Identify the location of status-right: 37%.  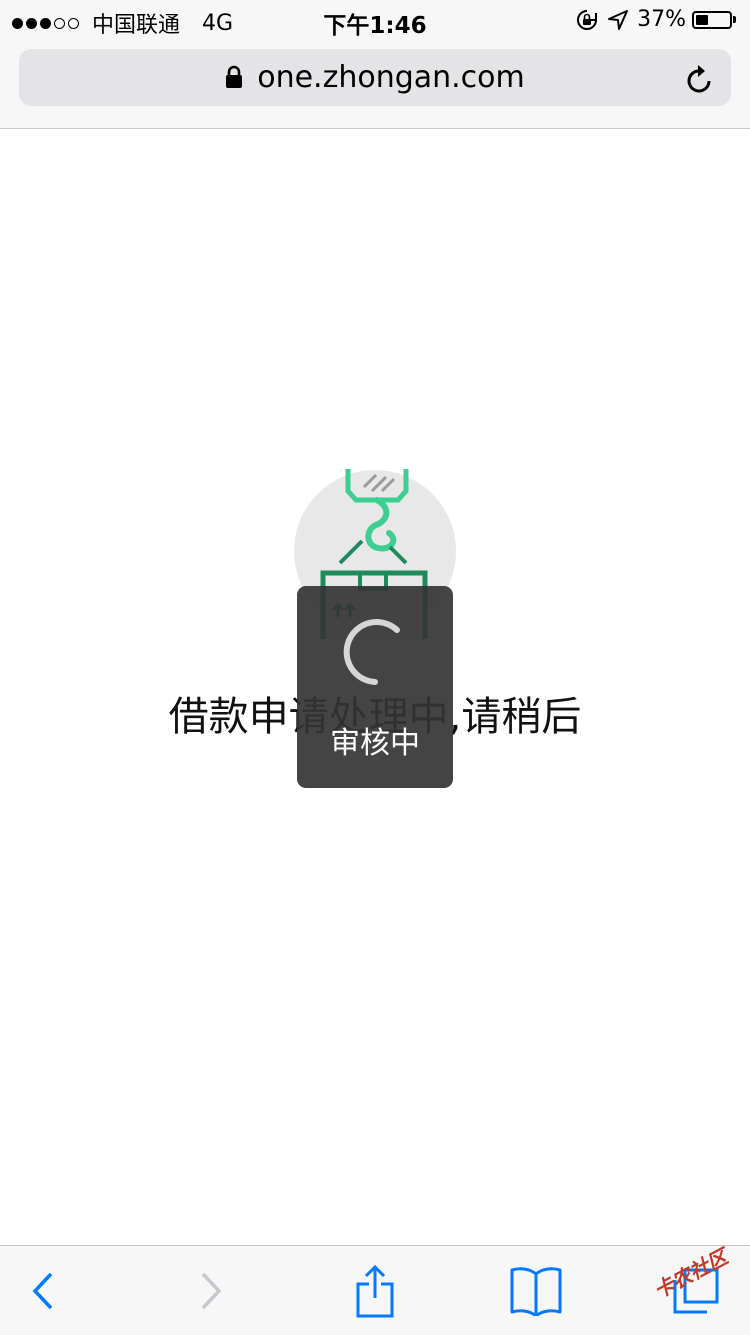
(655, 19).